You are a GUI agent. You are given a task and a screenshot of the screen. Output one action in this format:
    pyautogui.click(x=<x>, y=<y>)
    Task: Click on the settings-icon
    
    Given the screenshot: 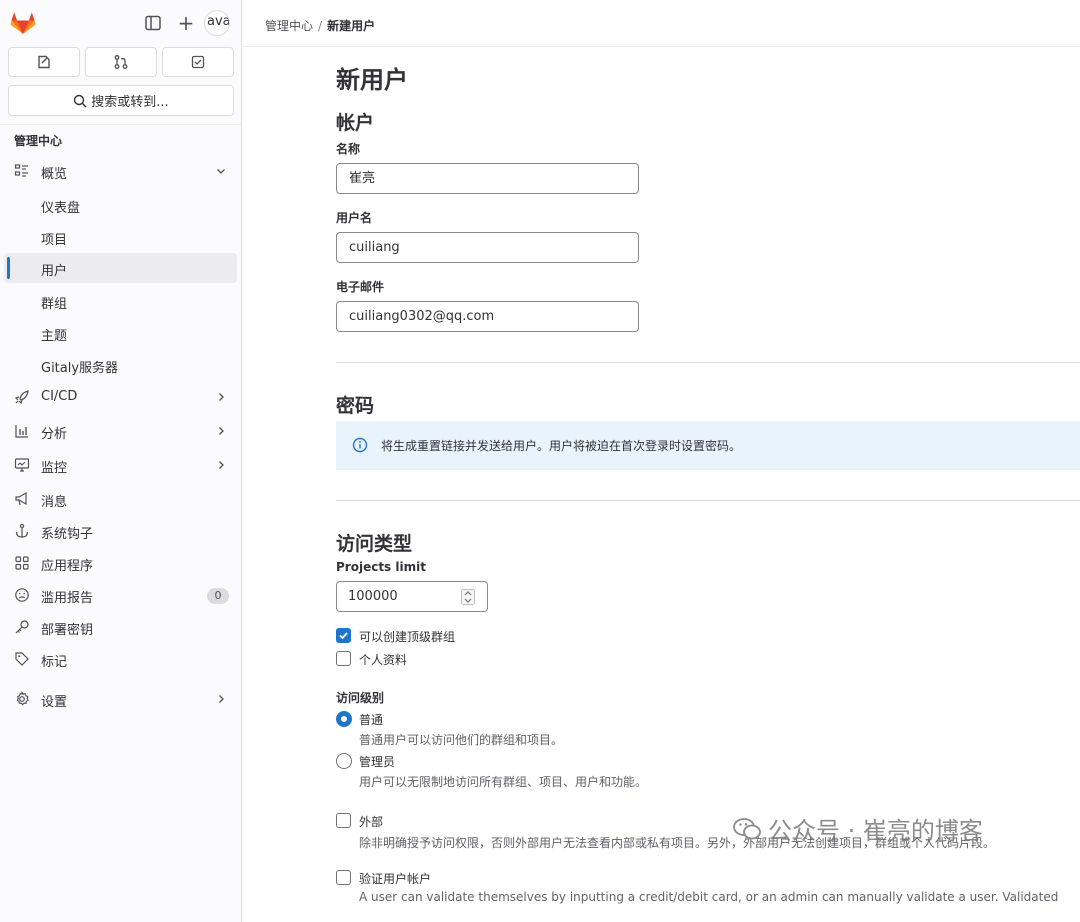 What is the action you would take?
    pyautogui.click(x=22, y=698)
    